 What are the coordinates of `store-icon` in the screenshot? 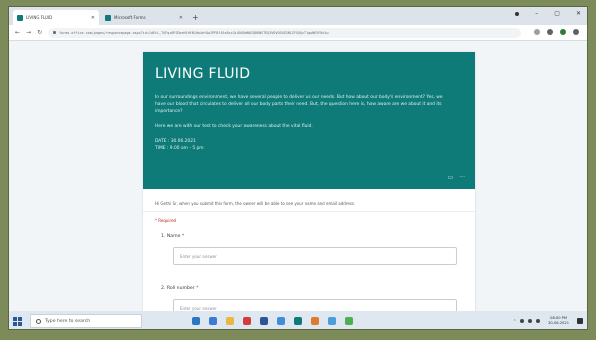 It's located at (264, 321).